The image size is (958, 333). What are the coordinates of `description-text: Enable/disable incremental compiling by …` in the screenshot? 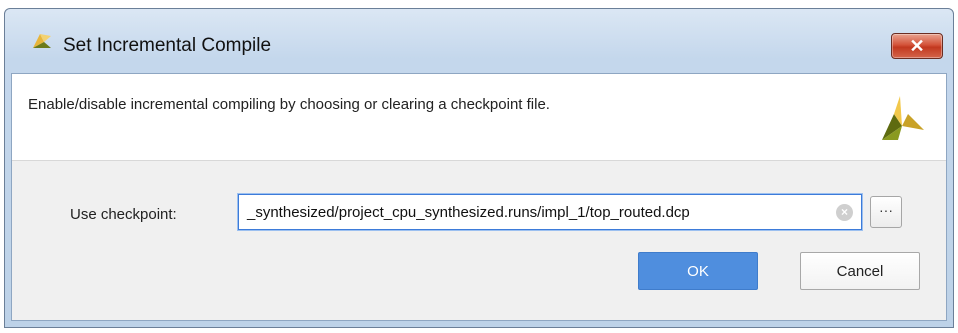 It's located at (289, 104).